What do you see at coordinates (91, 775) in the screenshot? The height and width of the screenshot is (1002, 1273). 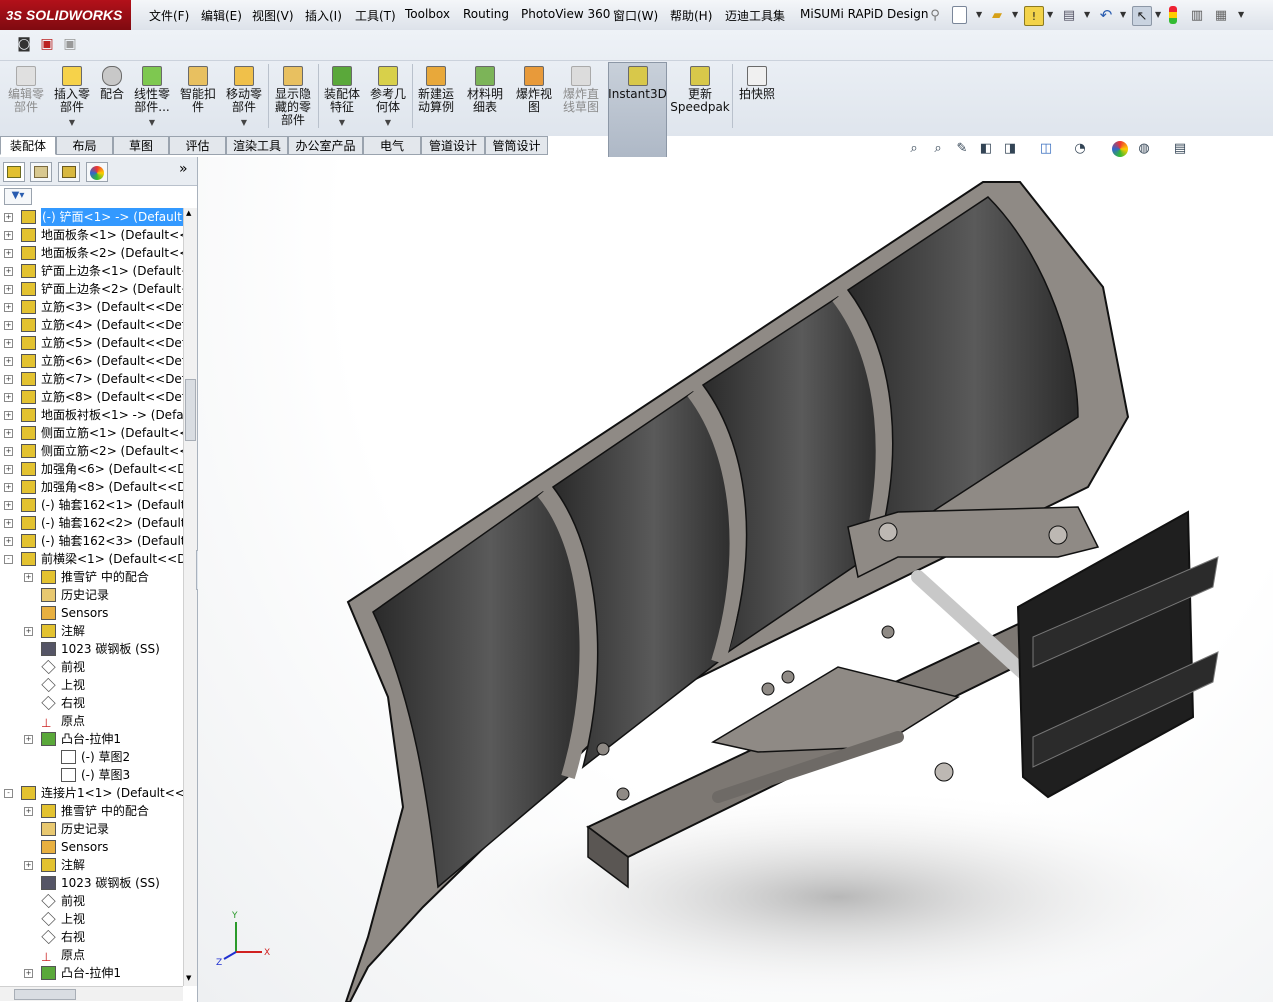 I see `tree-item: (-) 草图3` at bounding box center [91, 775].